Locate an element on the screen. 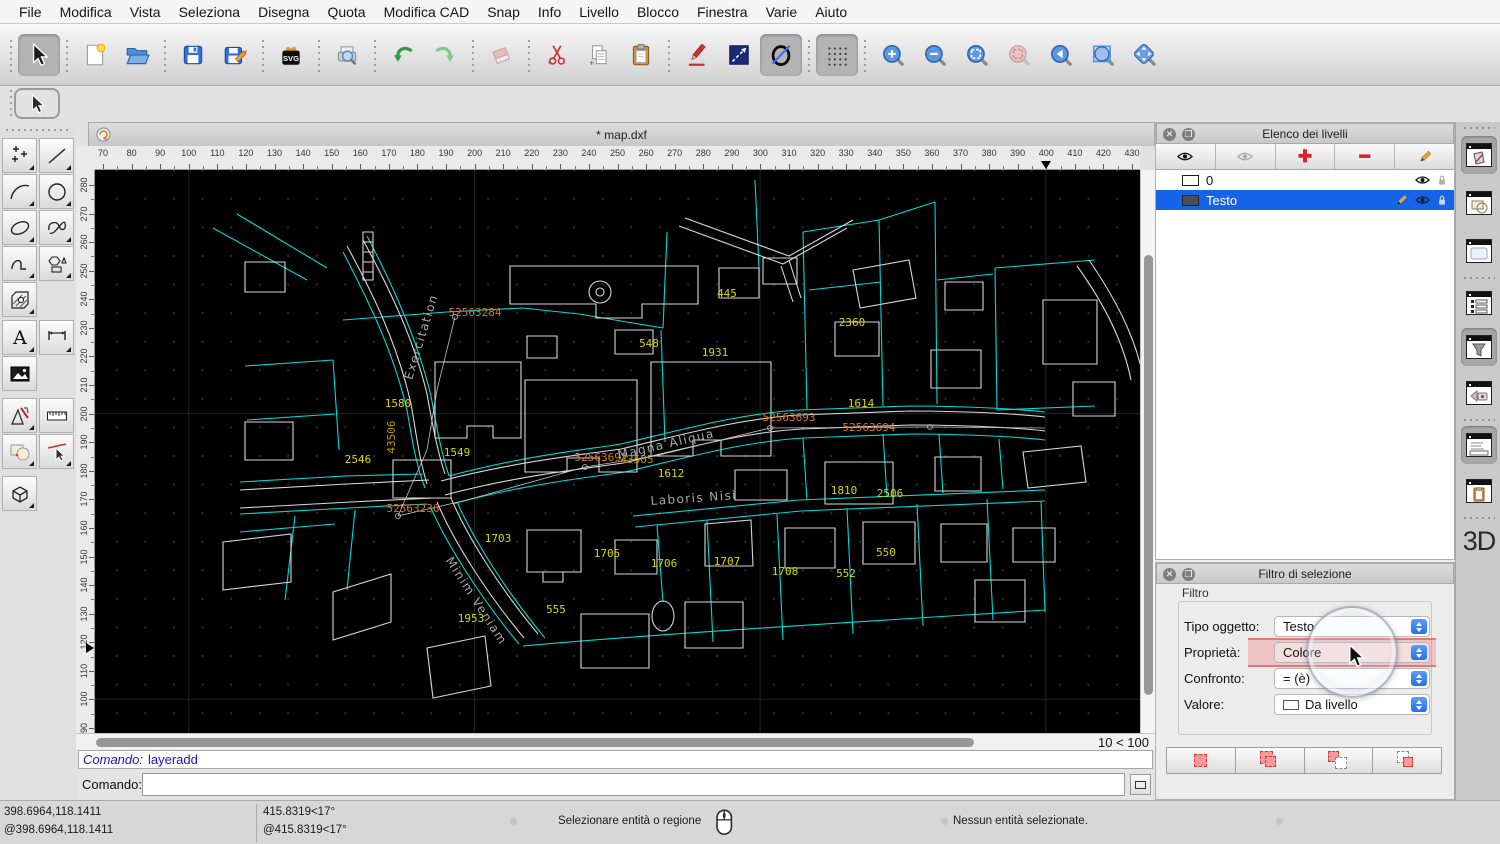  line-tool is located at coordinates (56, 155).